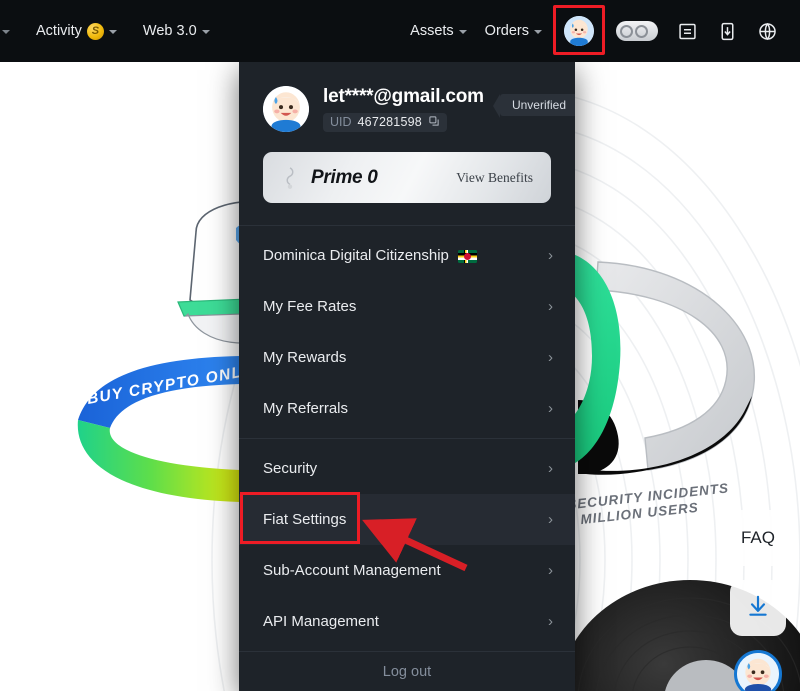 The height and width of the screenshot is (691, 800). I want to click on uid-value: 467281598, so click(389, 122).